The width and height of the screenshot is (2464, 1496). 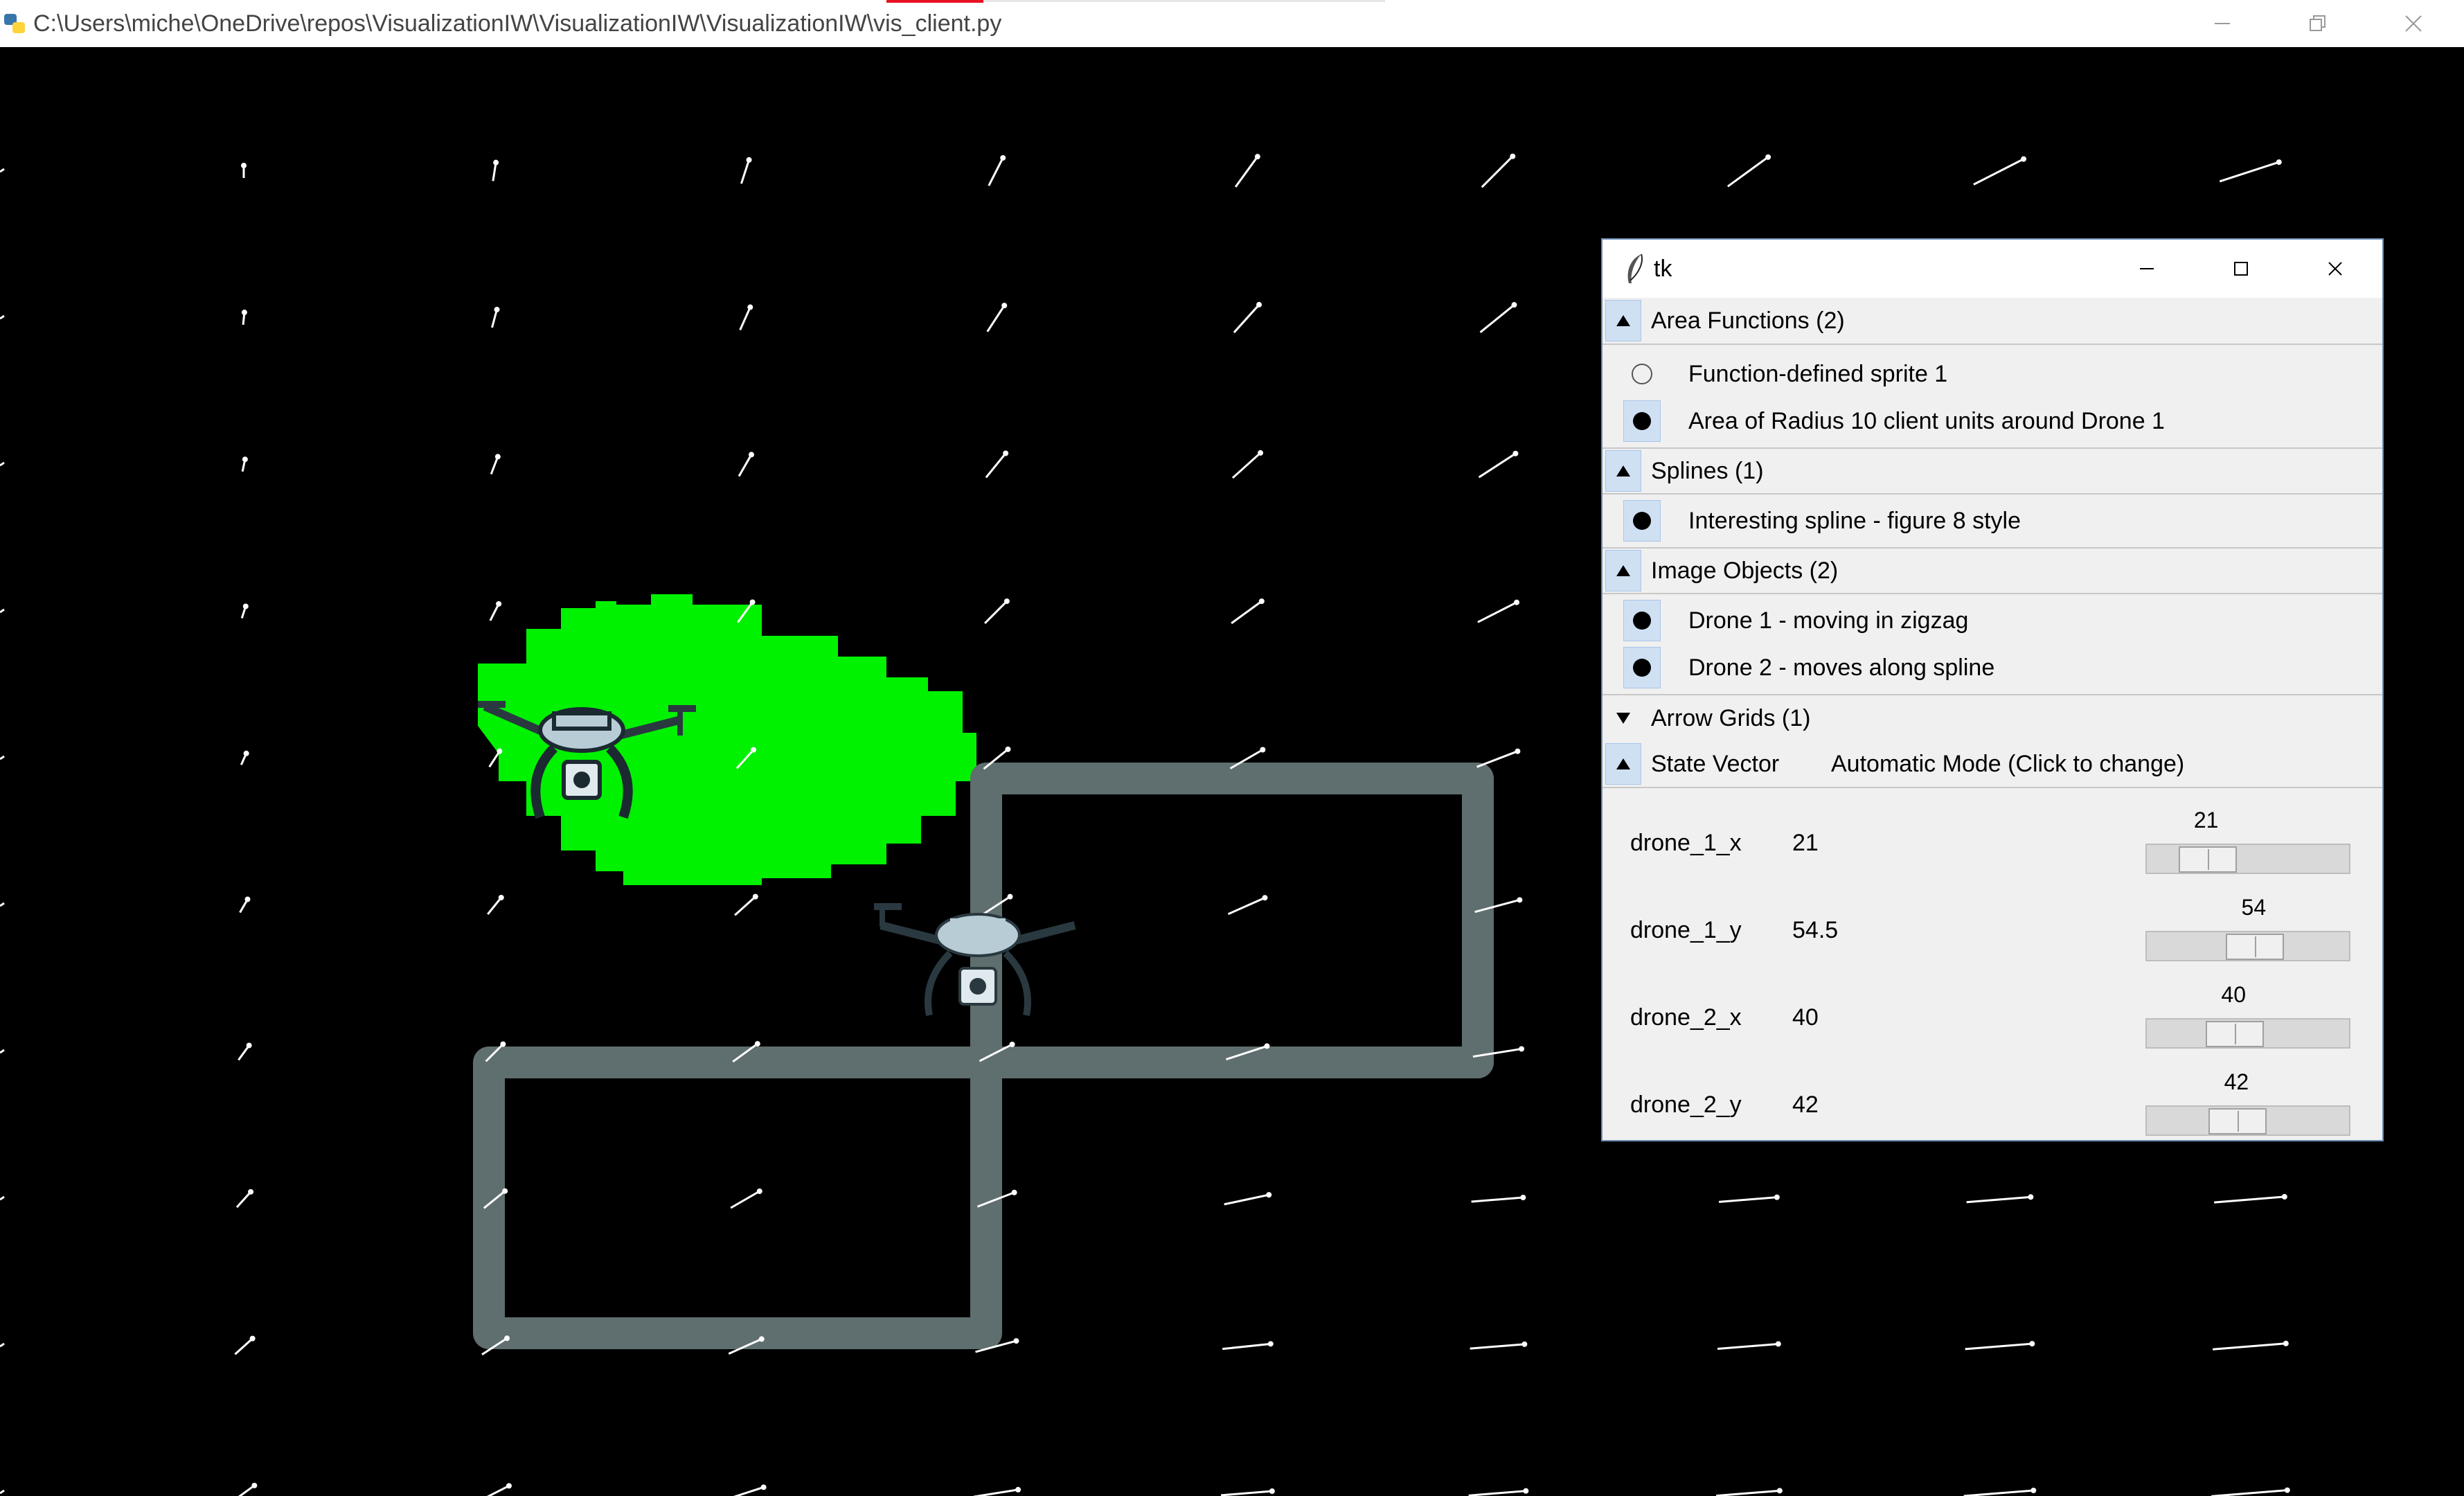 I want to click on feather-icon, so click(x=1635, y=268).